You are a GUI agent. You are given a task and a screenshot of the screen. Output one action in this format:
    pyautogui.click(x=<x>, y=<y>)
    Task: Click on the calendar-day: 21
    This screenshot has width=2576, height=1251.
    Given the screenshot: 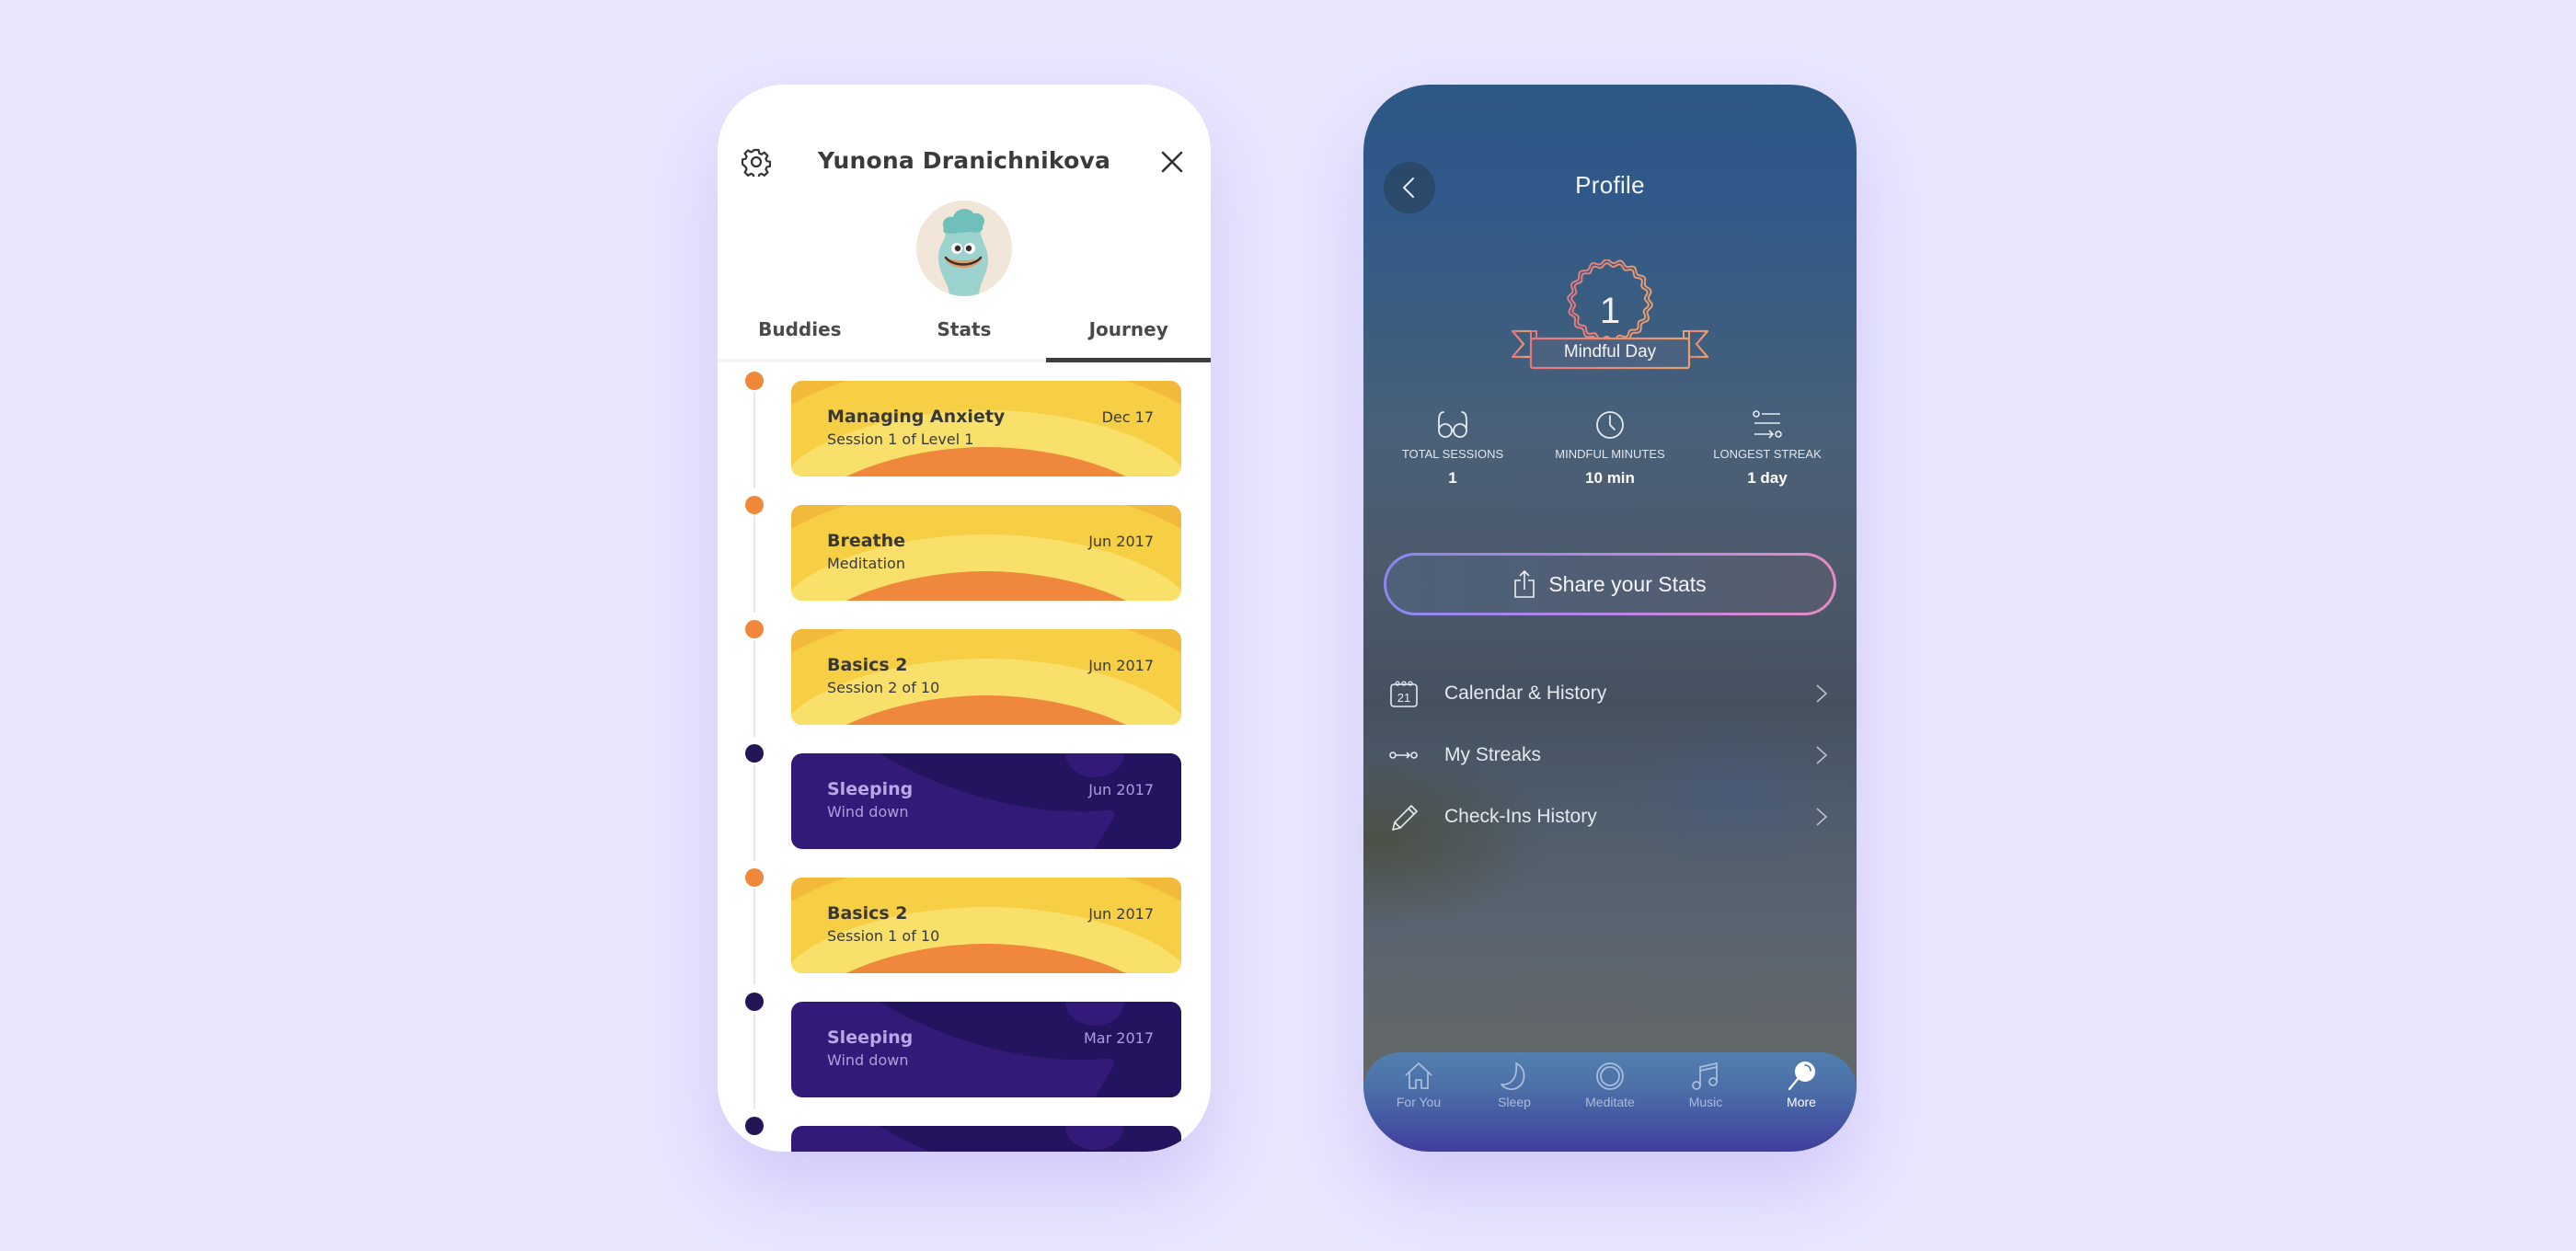 What is the action you would take?
    pyautogui.click(x=1403, y=698)
    